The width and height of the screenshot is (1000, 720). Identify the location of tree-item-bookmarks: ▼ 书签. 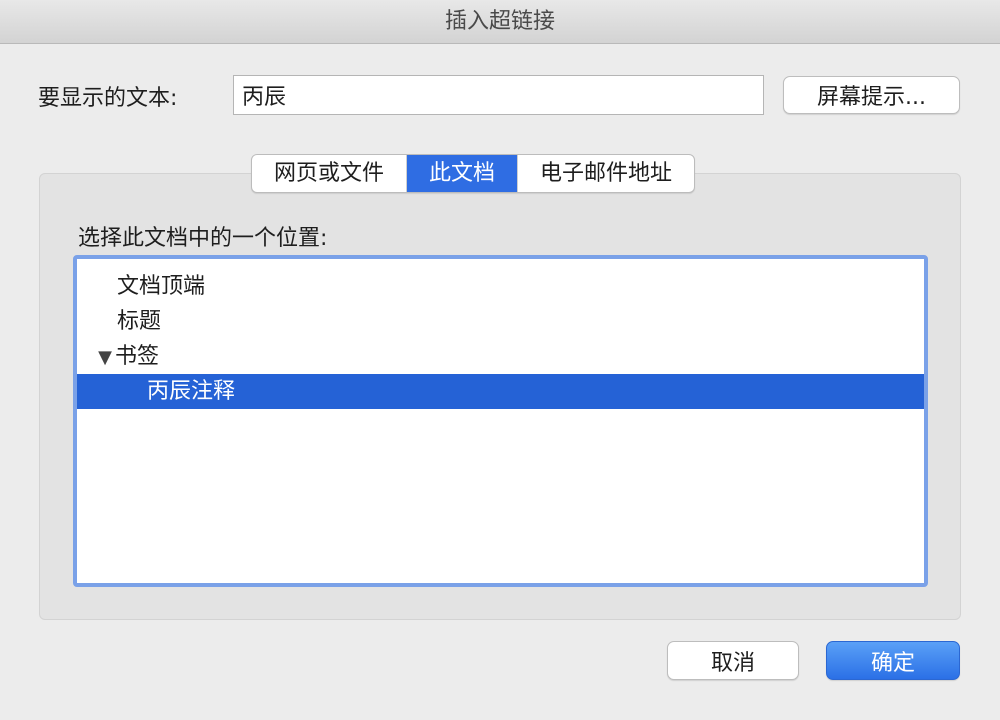
(500, 356).